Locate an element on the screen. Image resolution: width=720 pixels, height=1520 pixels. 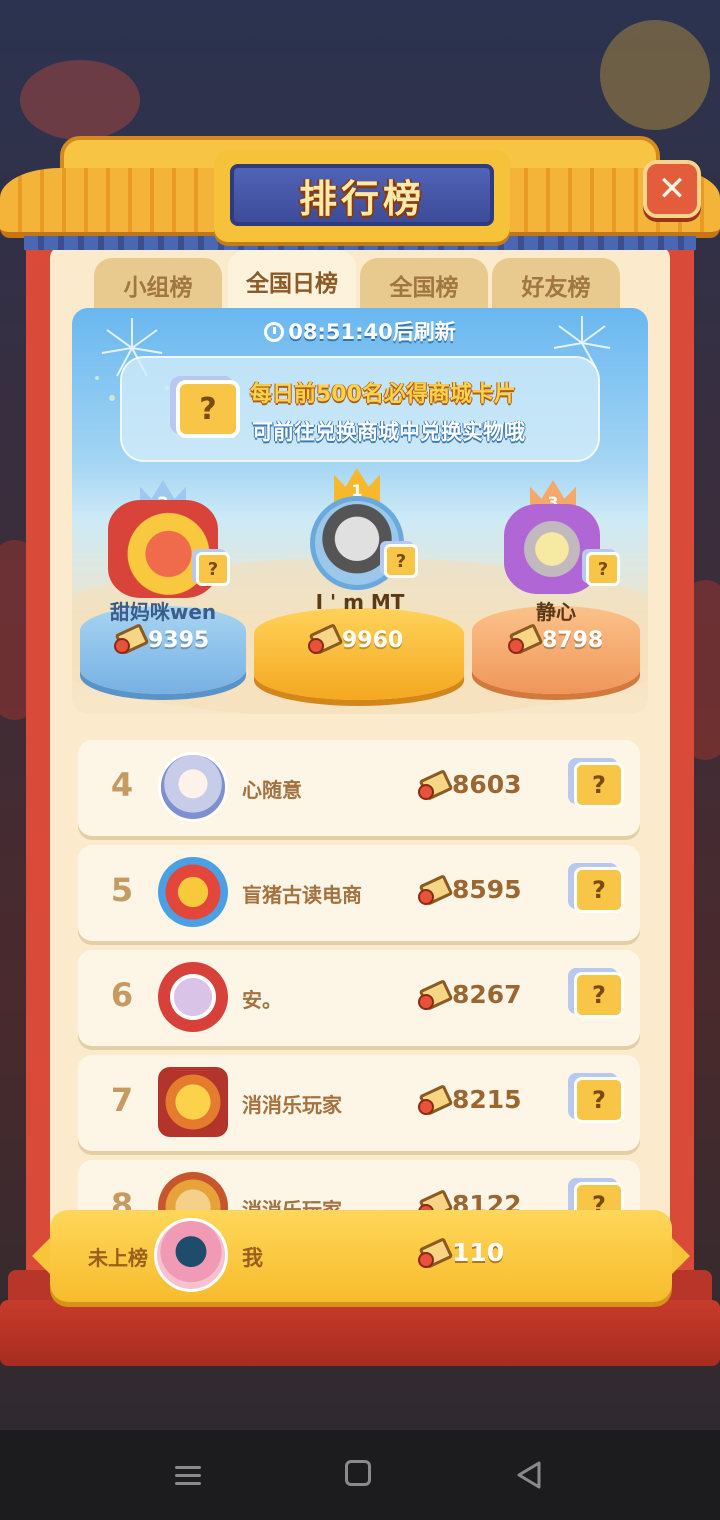
menu-button is located at coordinates (188, 1475).